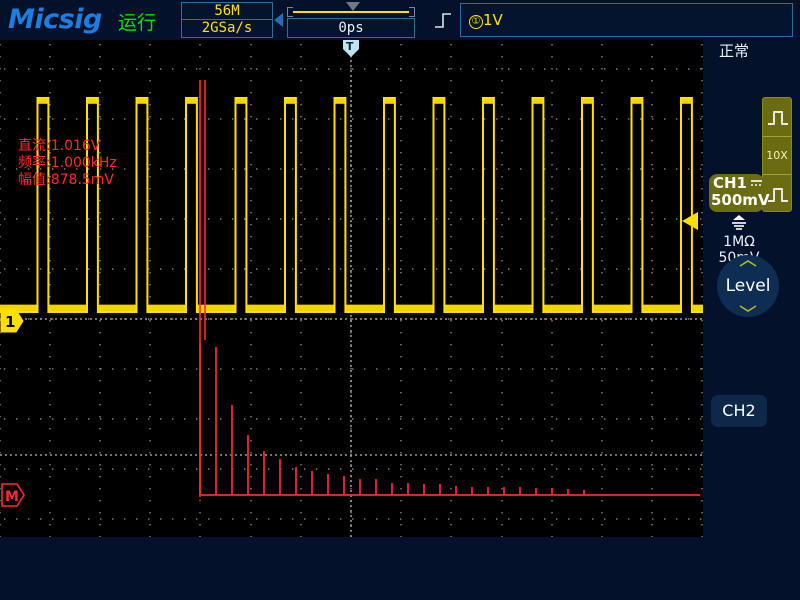 Image resolution: width=800 pixels, height=600 pixels. I want to click on top-status-bar: Micsig 运行 56M 2GSa/s 0ps ① 1V, so click(400, 20).